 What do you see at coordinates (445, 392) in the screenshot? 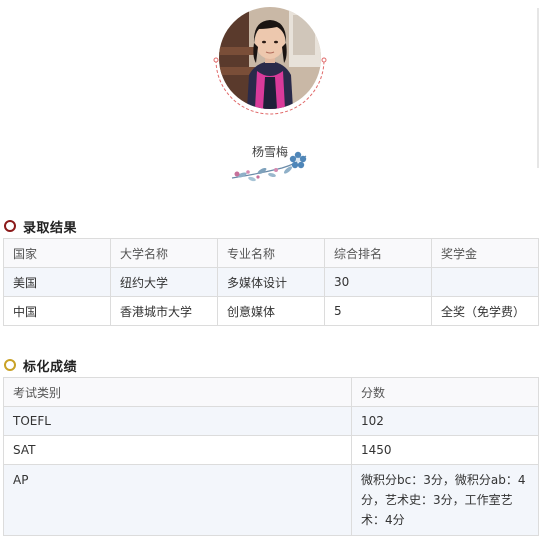
I see `column-header-score: 分数` at bounding box center [445, 392].